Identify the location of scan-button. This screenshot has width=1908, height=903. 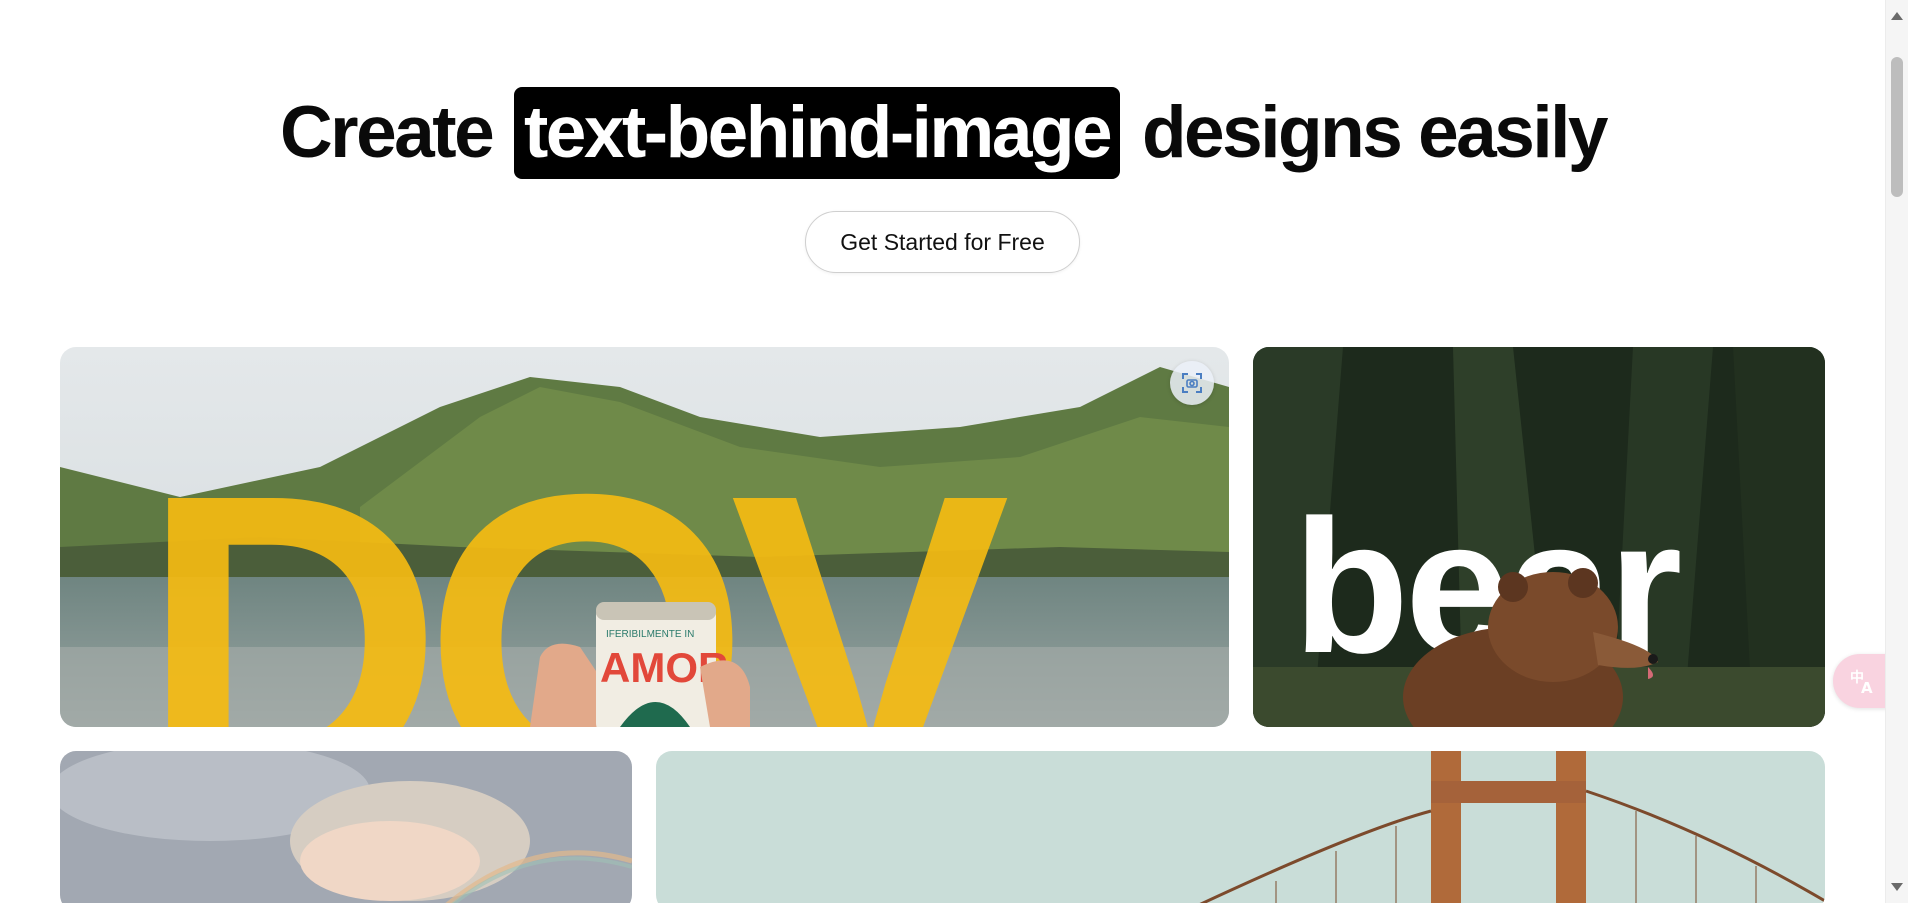
(1192, 383).